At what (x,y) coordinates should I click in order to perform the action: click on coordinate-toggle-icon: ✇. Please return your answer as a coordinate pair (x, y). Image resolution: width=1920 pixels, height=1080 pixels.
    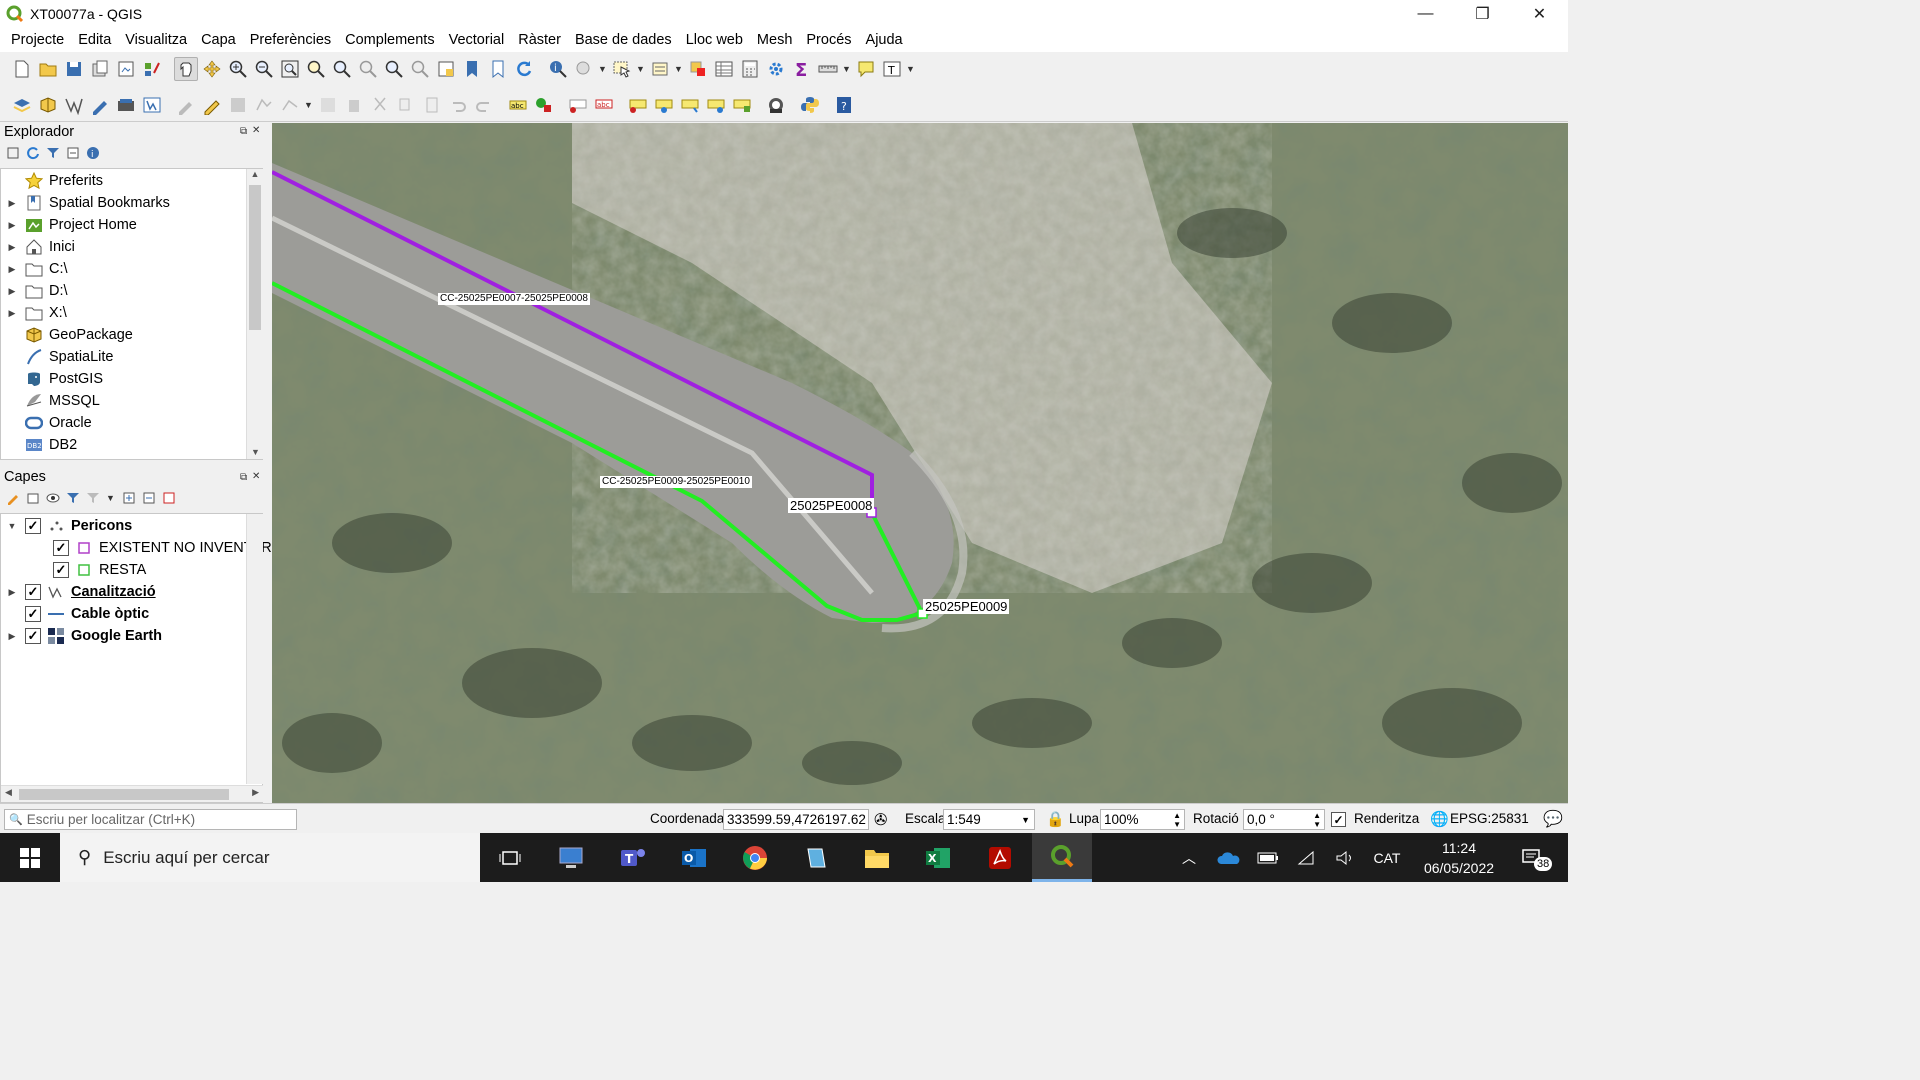
    Looking at the image, I should click on (880, 820).